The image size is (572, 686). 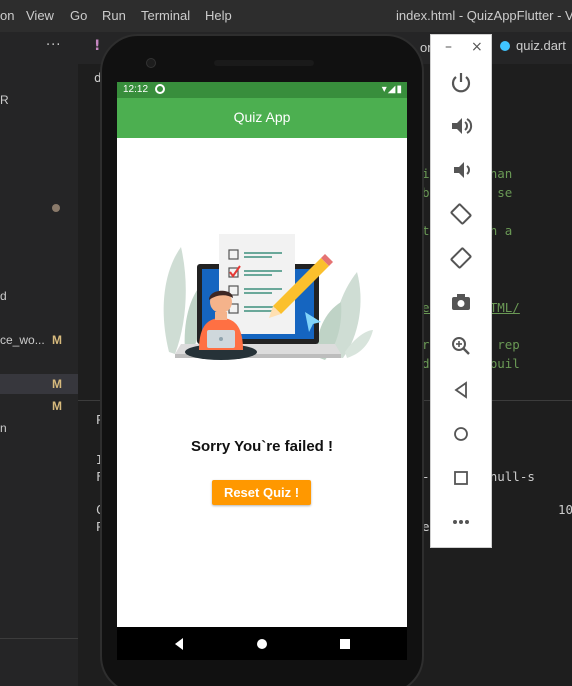 I want to click on minimize-button: –, so click(x=448, y=47).